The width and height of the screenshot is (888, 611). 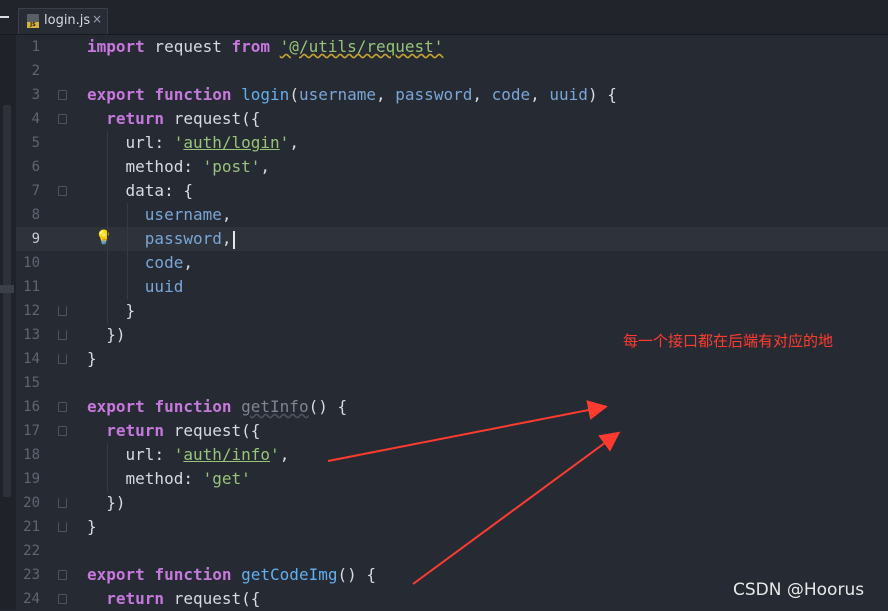 I want to click on watermark: CSDN @Hoorus, so click(x=799, y=590).